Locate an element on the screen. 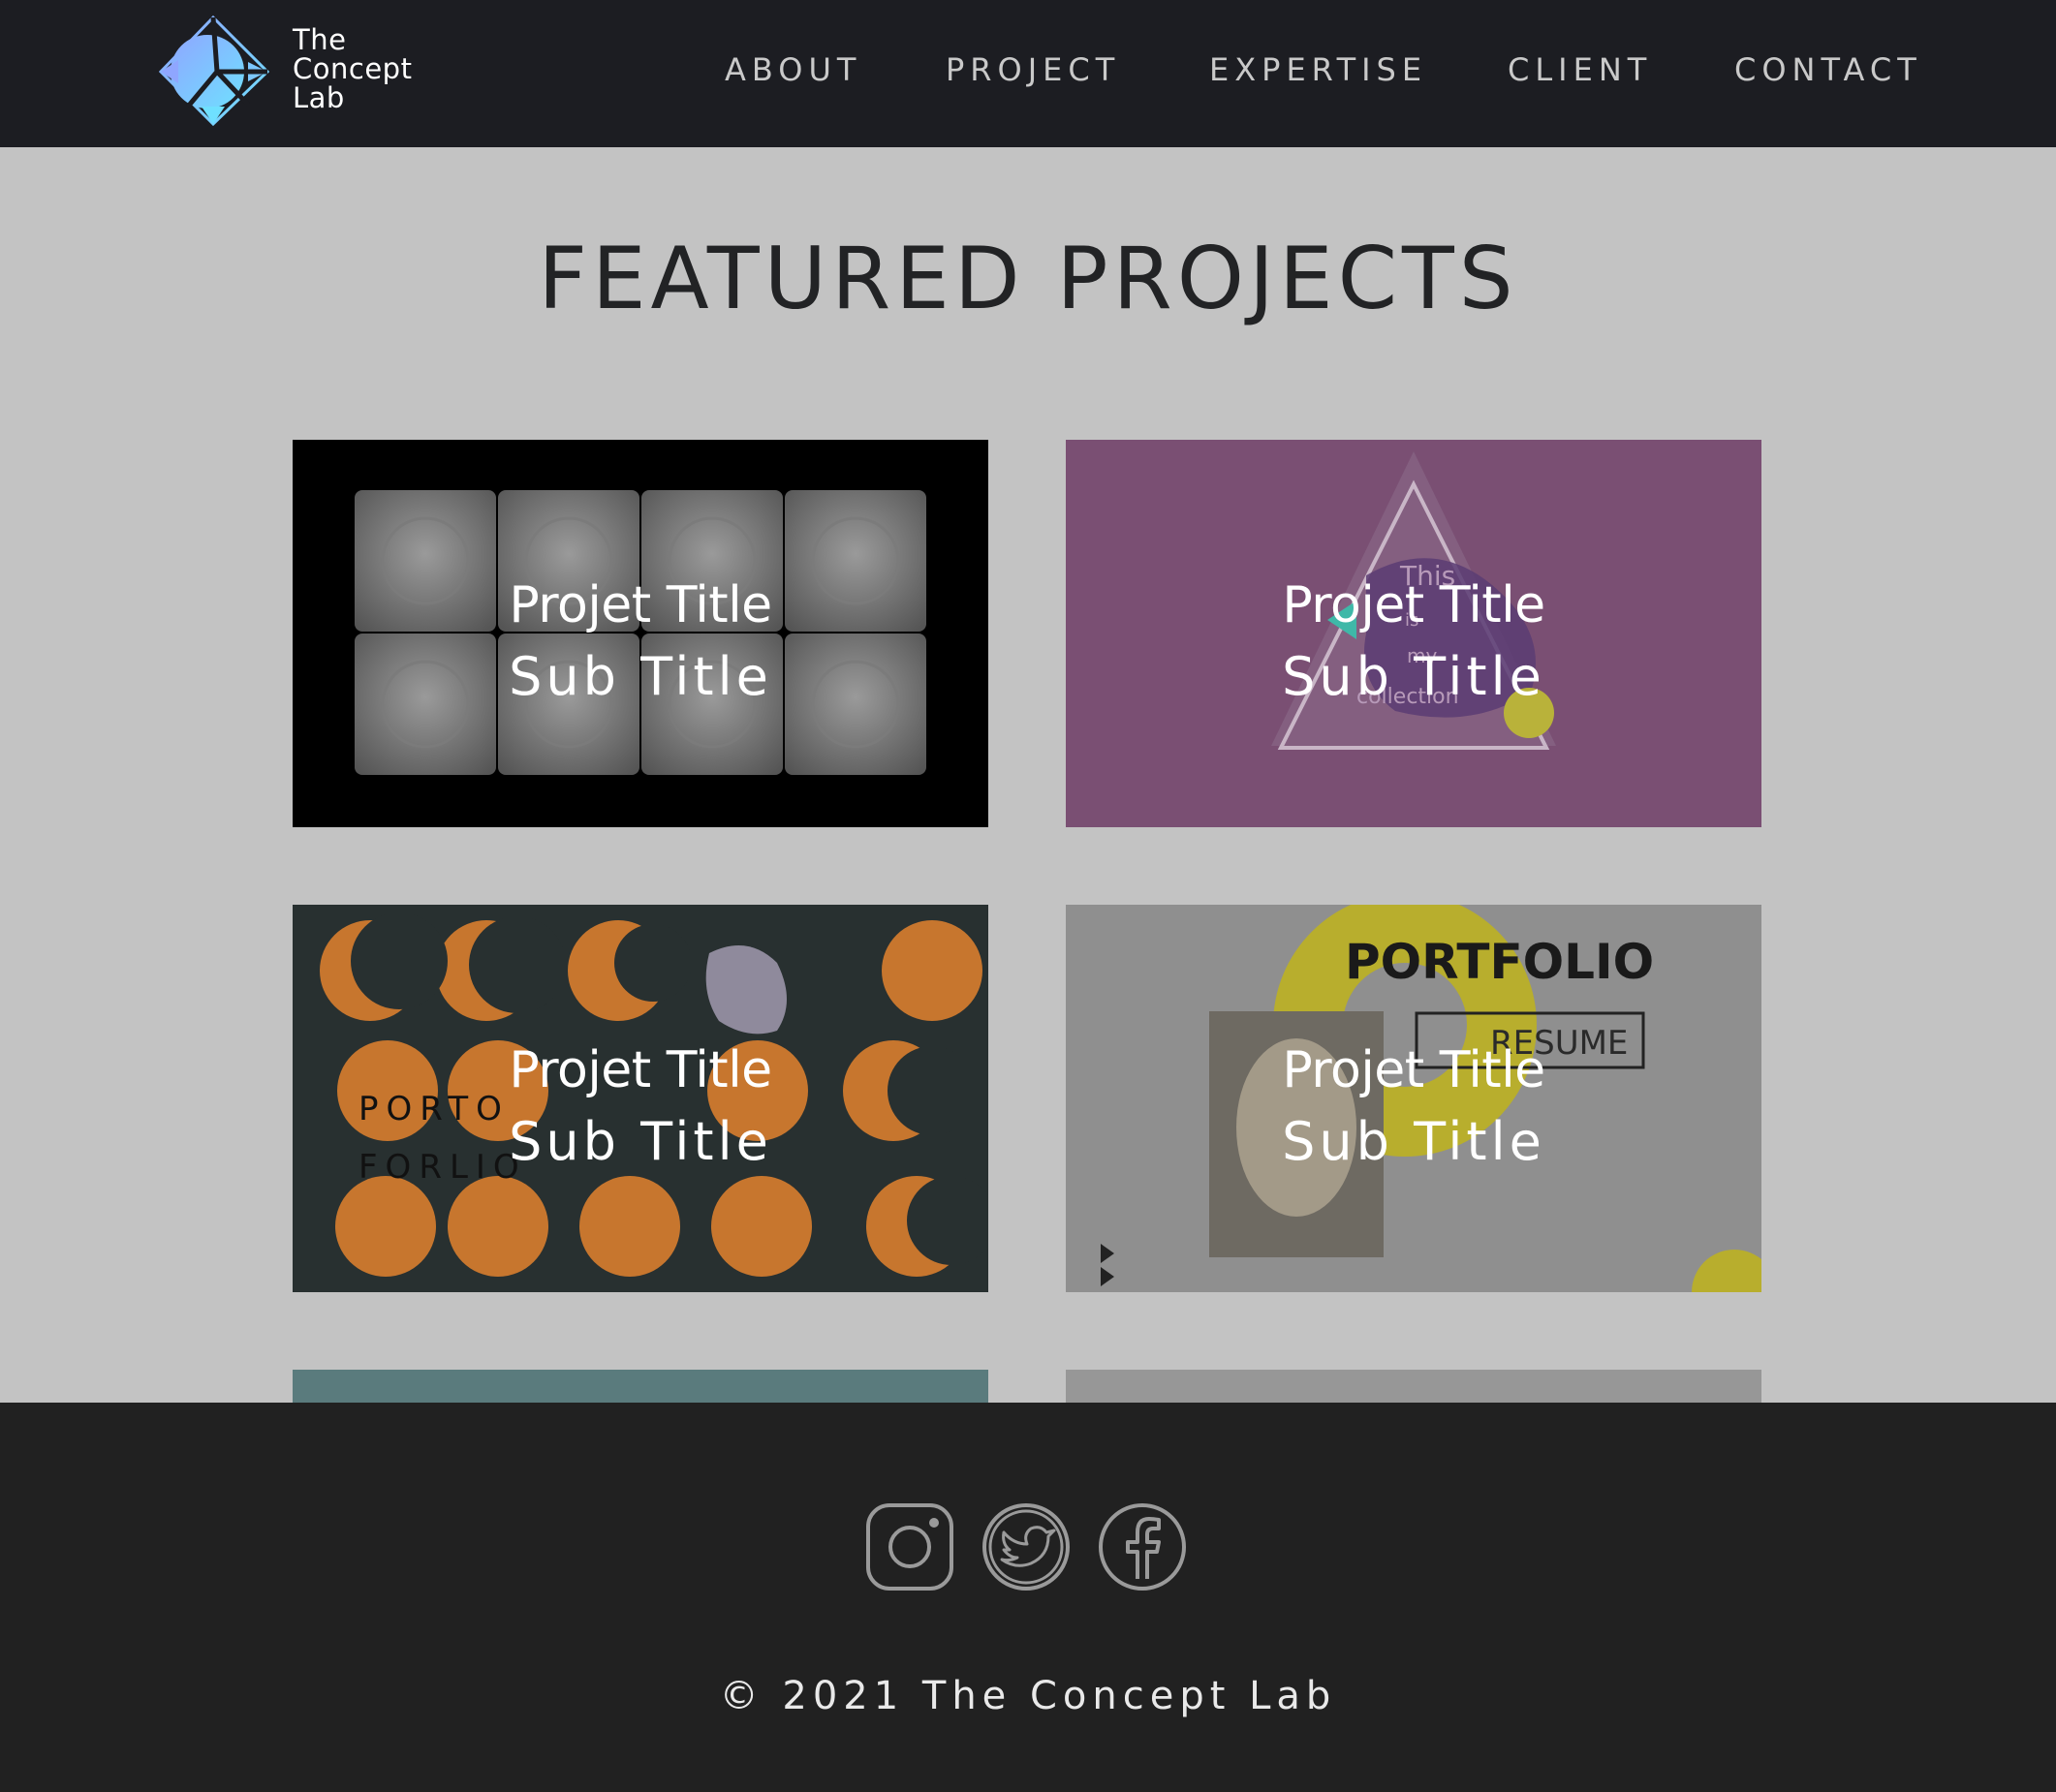  twitter-icon is located at coordinates (1026, 1546).